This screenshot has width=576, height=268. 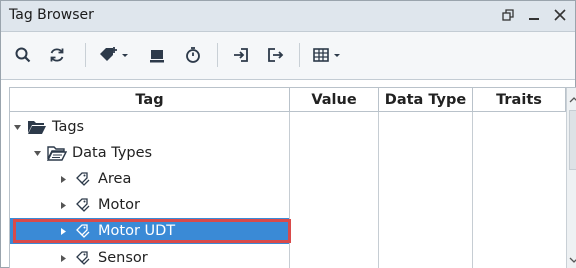 What do you see at coordinates (150, 127) in the screenshot?
I see `tree-row-tags: Tags` at bounding box center [150, 127].